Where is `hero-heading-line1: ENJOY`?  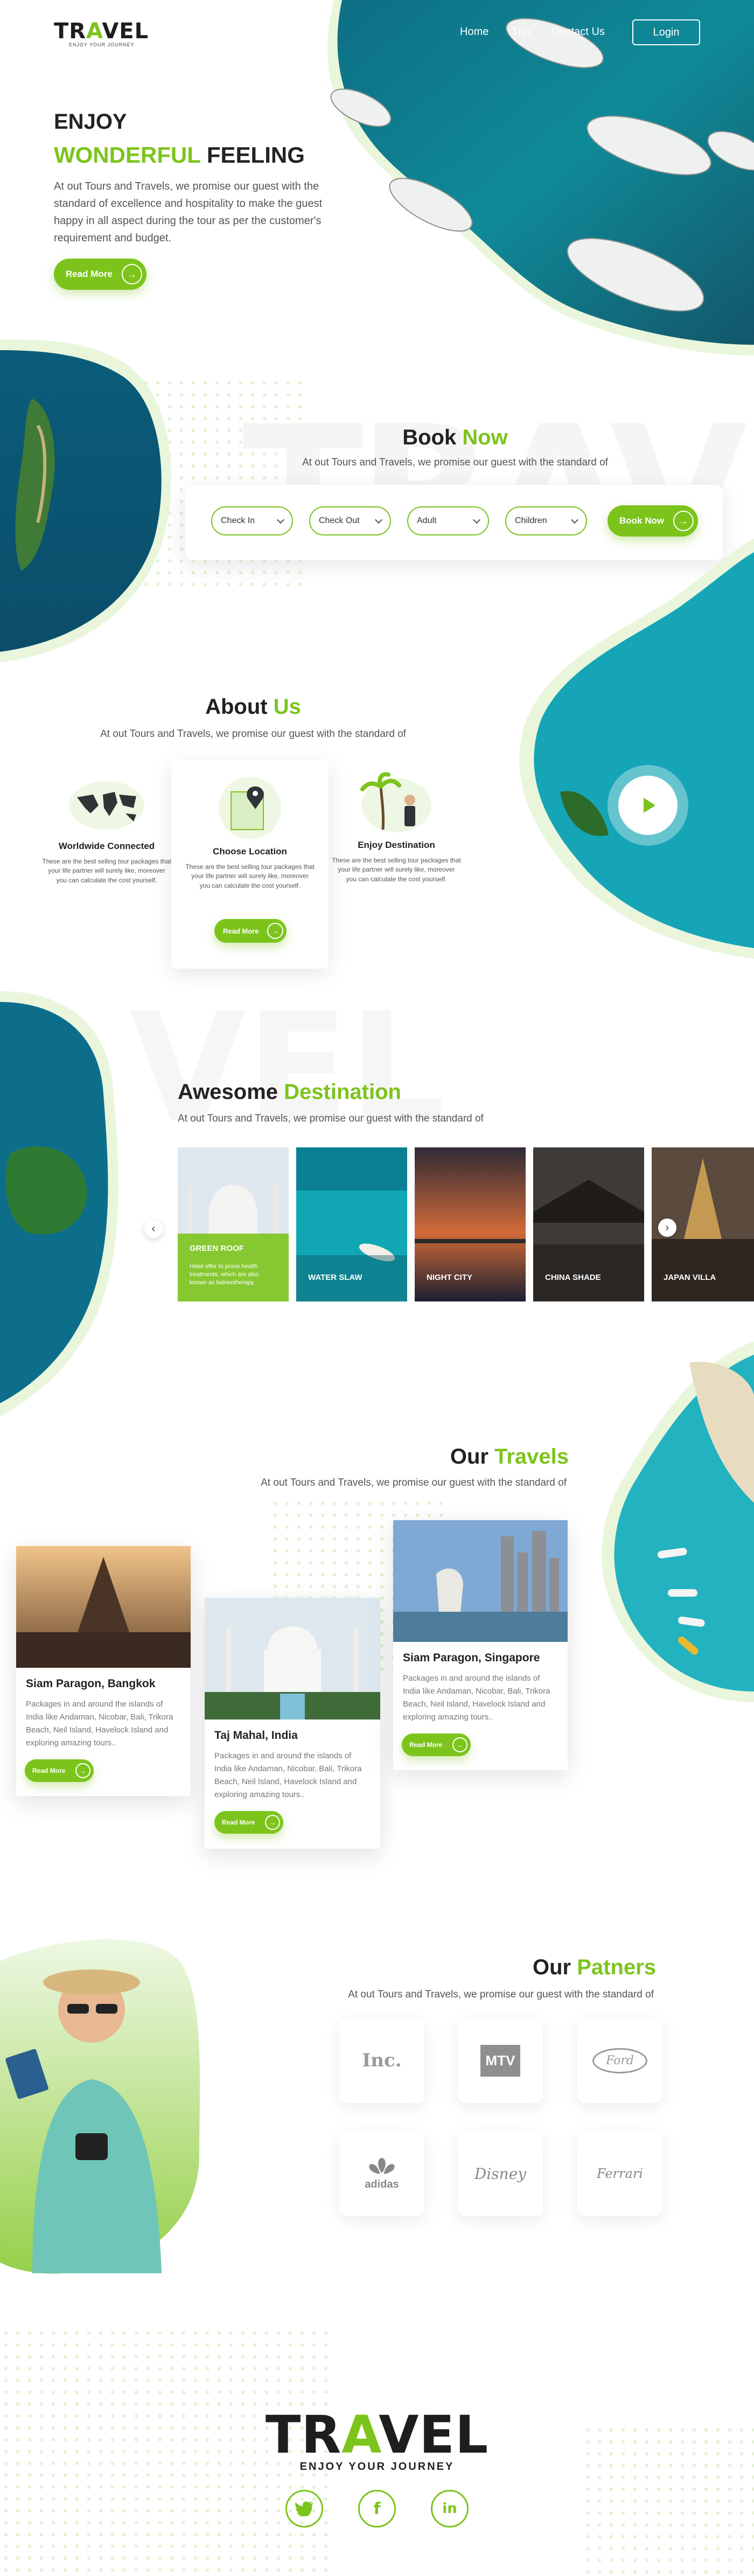 hero-heading-line1: ENJOY is located at coordinates (91, 122).